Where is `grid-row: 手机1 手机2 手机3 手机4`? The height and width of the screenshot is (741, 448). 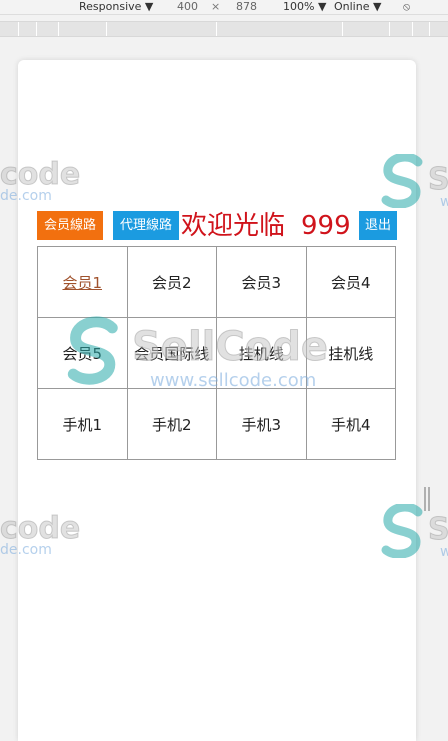 grid-row: 手机1 手机2 手机3 手机4 is located at coordinates (216, 424).